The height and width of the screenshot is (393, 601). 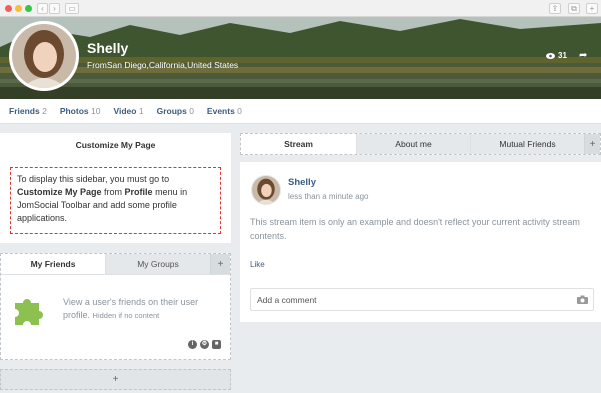 What do you see at coordinates (54, 8) in the screenshot?
I see `forward-icon: ›` at bounding box center [54, 8].